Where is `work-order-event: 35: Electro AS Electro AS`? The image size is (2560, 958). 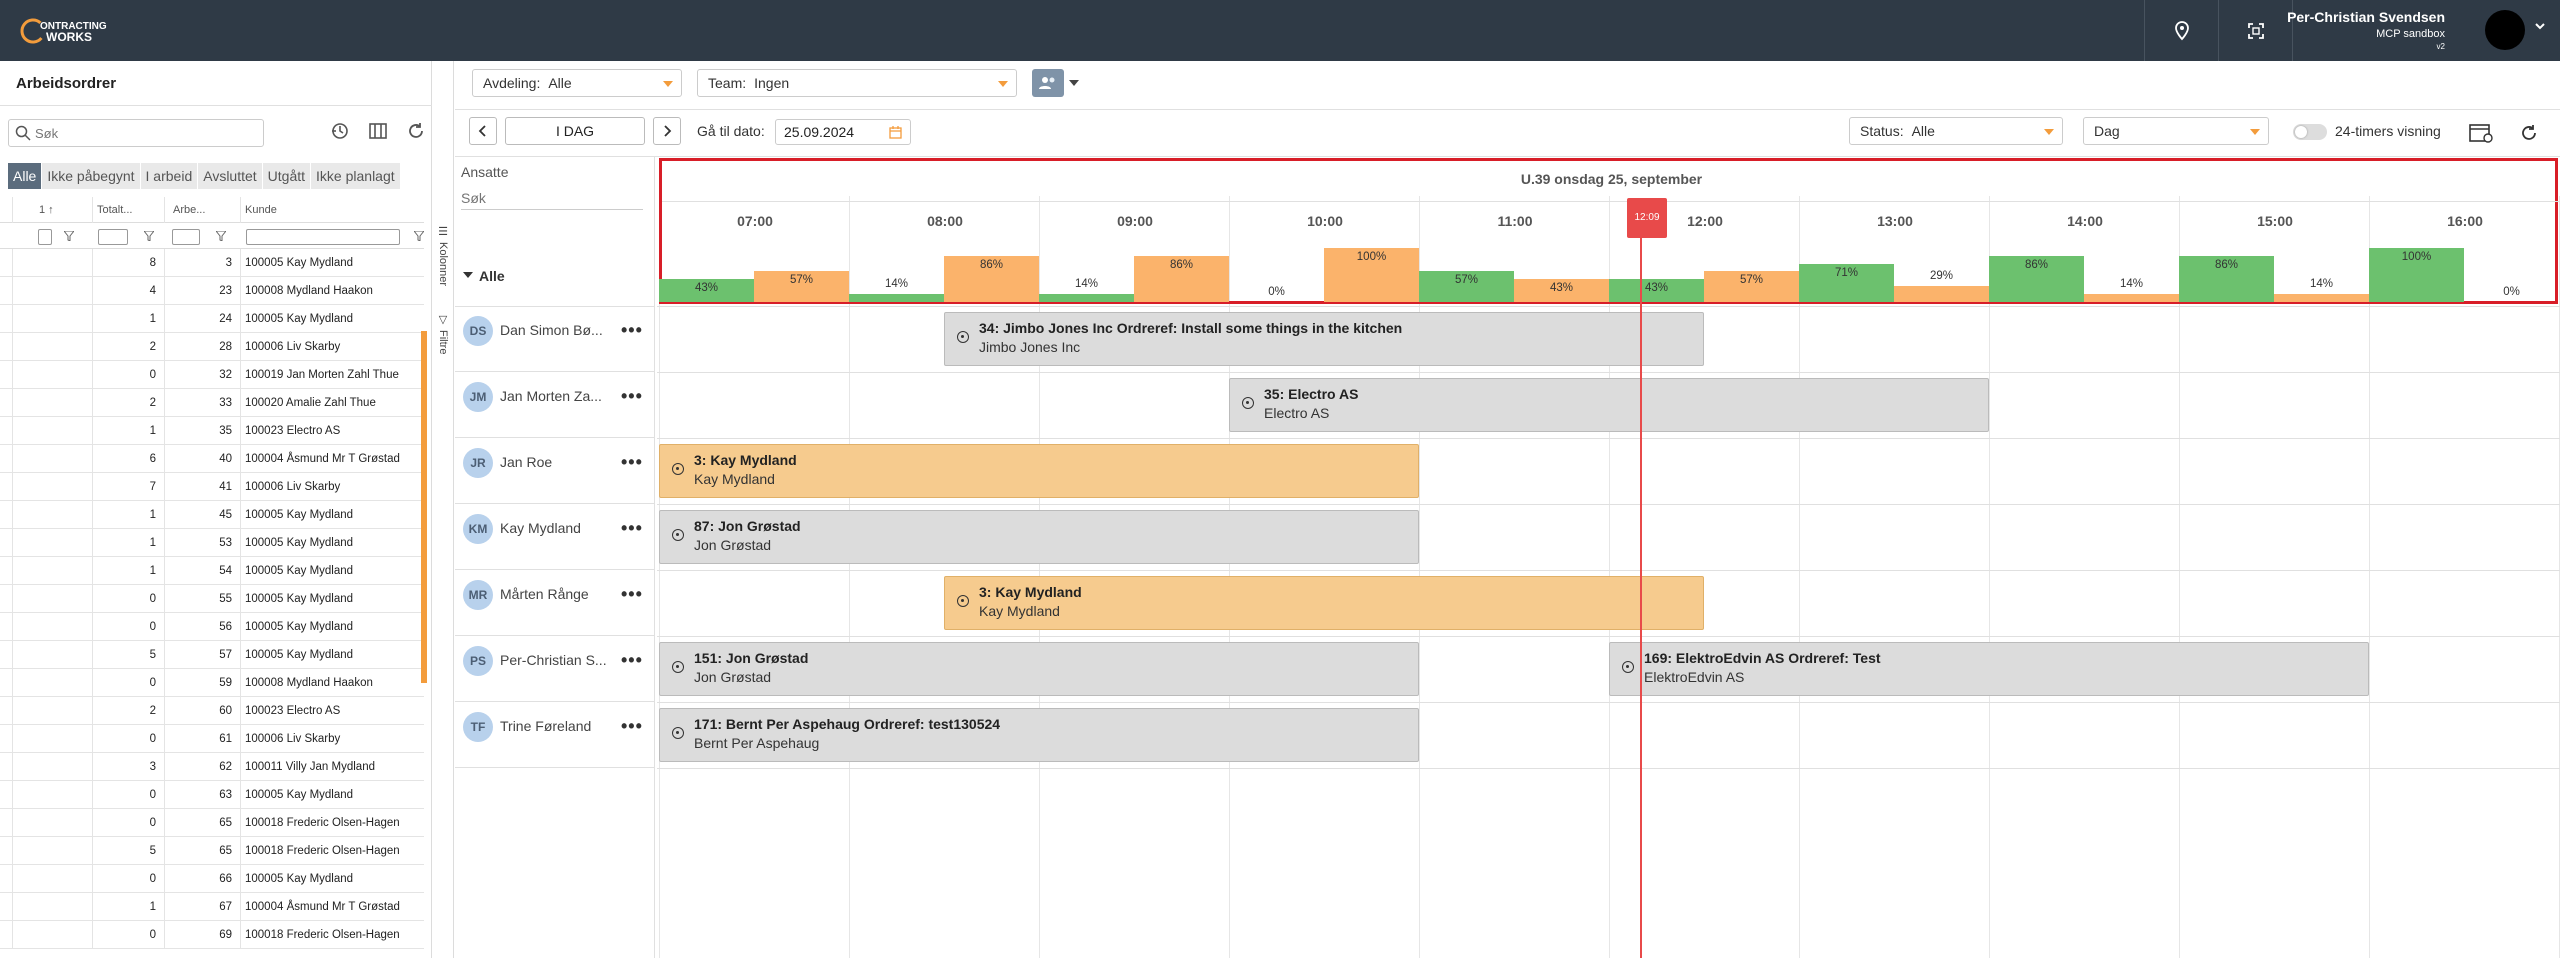
work-order-event: 35: Electro AS Electro AS is located at coordinates (1609, 405).